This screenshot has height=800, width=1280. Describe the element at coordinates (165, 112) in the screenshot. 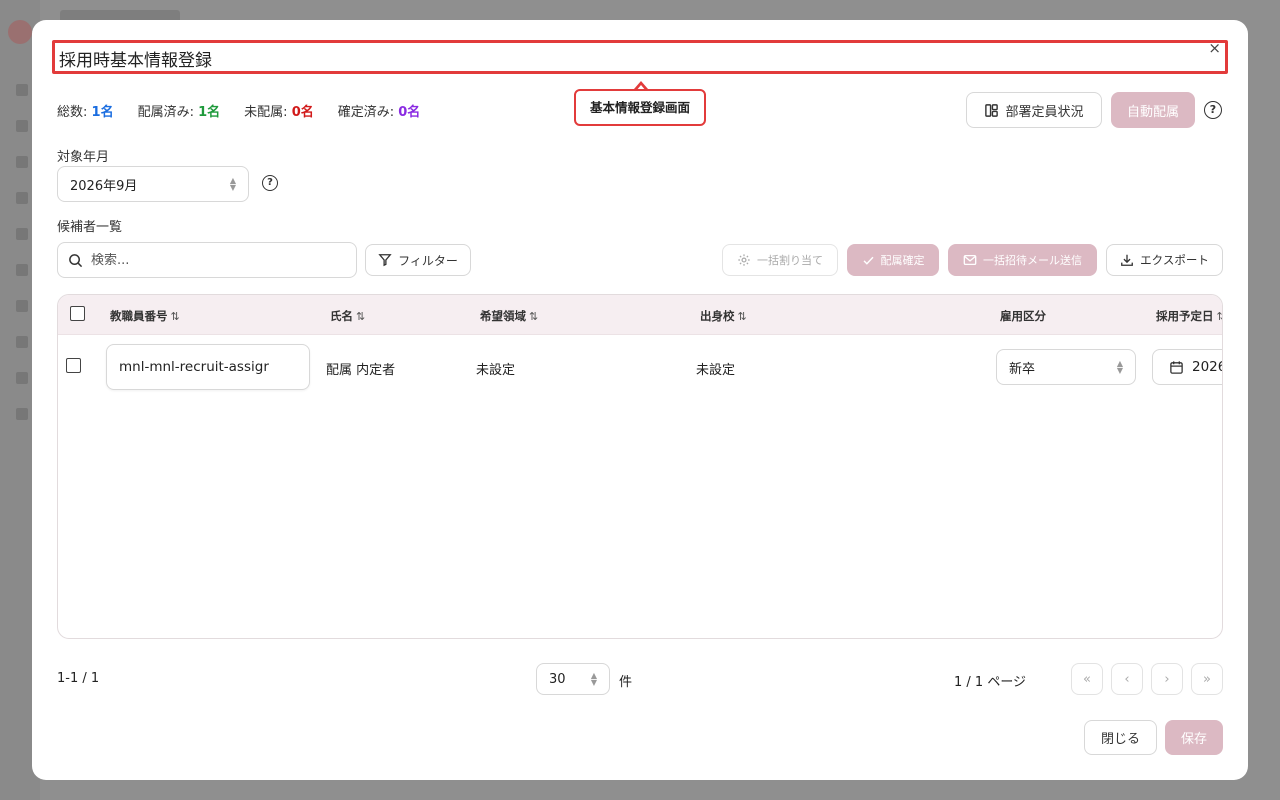

I see `stat-label: 配属済み:` at that location.